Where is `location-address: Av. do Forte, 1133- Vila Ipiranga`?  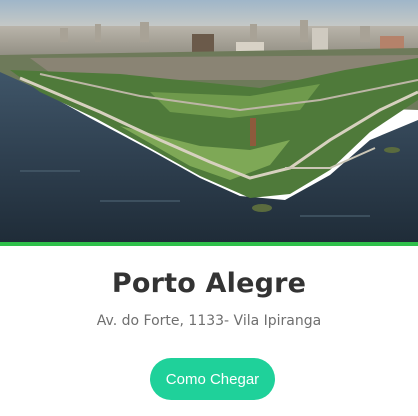 location-address: Av. do Forte, 1133- Vila Ipiranga is located at coordinates (209, 321).